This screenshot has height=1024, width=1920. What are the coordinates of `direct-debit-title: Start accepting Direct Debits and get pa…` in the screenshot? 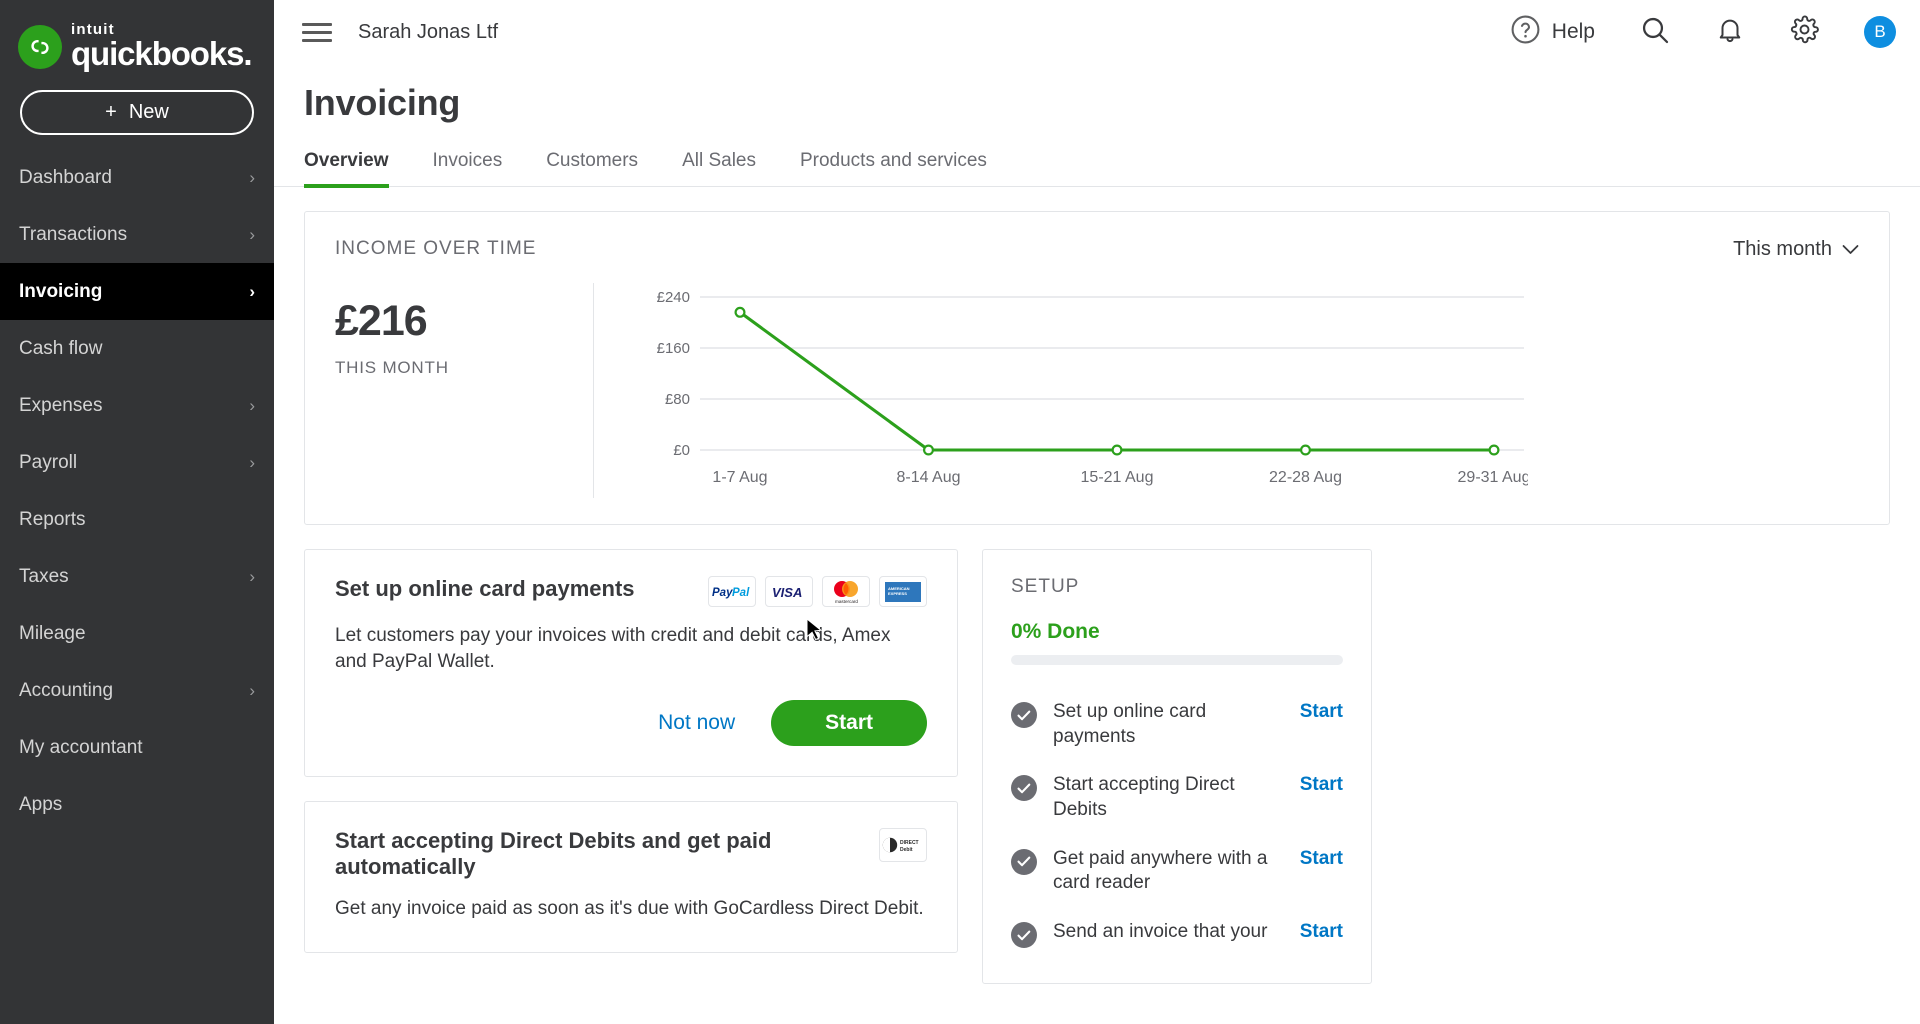 It's located at (553, 854).